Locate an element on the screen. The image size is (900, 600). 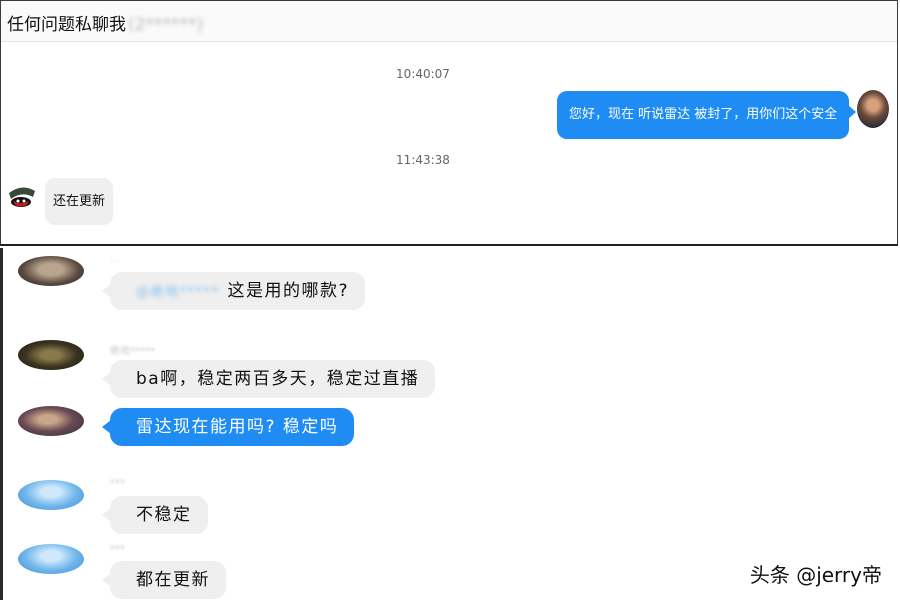
watermark: 头条 @jerry帝 is located at coordinates (815, 575).